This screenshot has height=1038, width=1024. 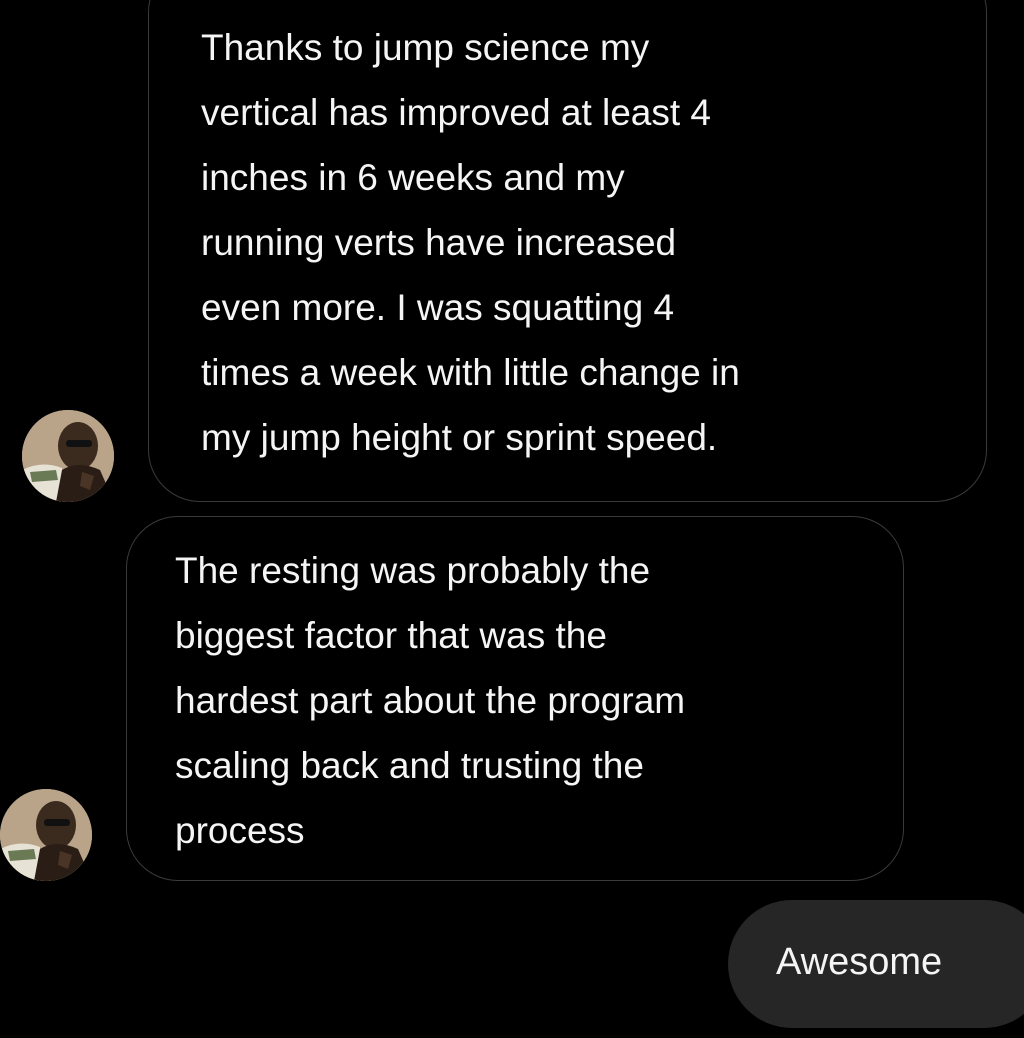 What do you see at coordinates (859, 962) in the screenshot?
I see `message-text: Awesome` at bounding box center [859, 962].